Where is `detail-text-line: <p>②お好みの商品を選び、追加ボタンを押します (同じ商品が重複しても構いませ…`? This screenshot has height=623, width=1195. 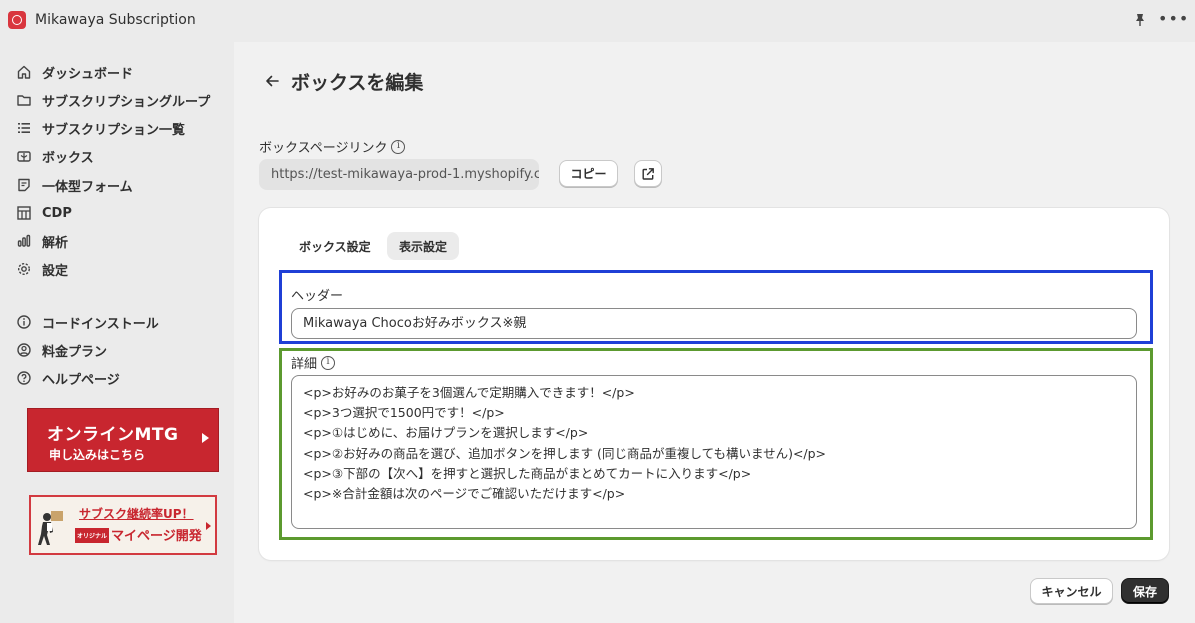 detail-text-line: <p>②お好みの商品を選び、追加ボタンを押します (同じ商品が重複しても構いませ… is located at coordinates (565, 453).